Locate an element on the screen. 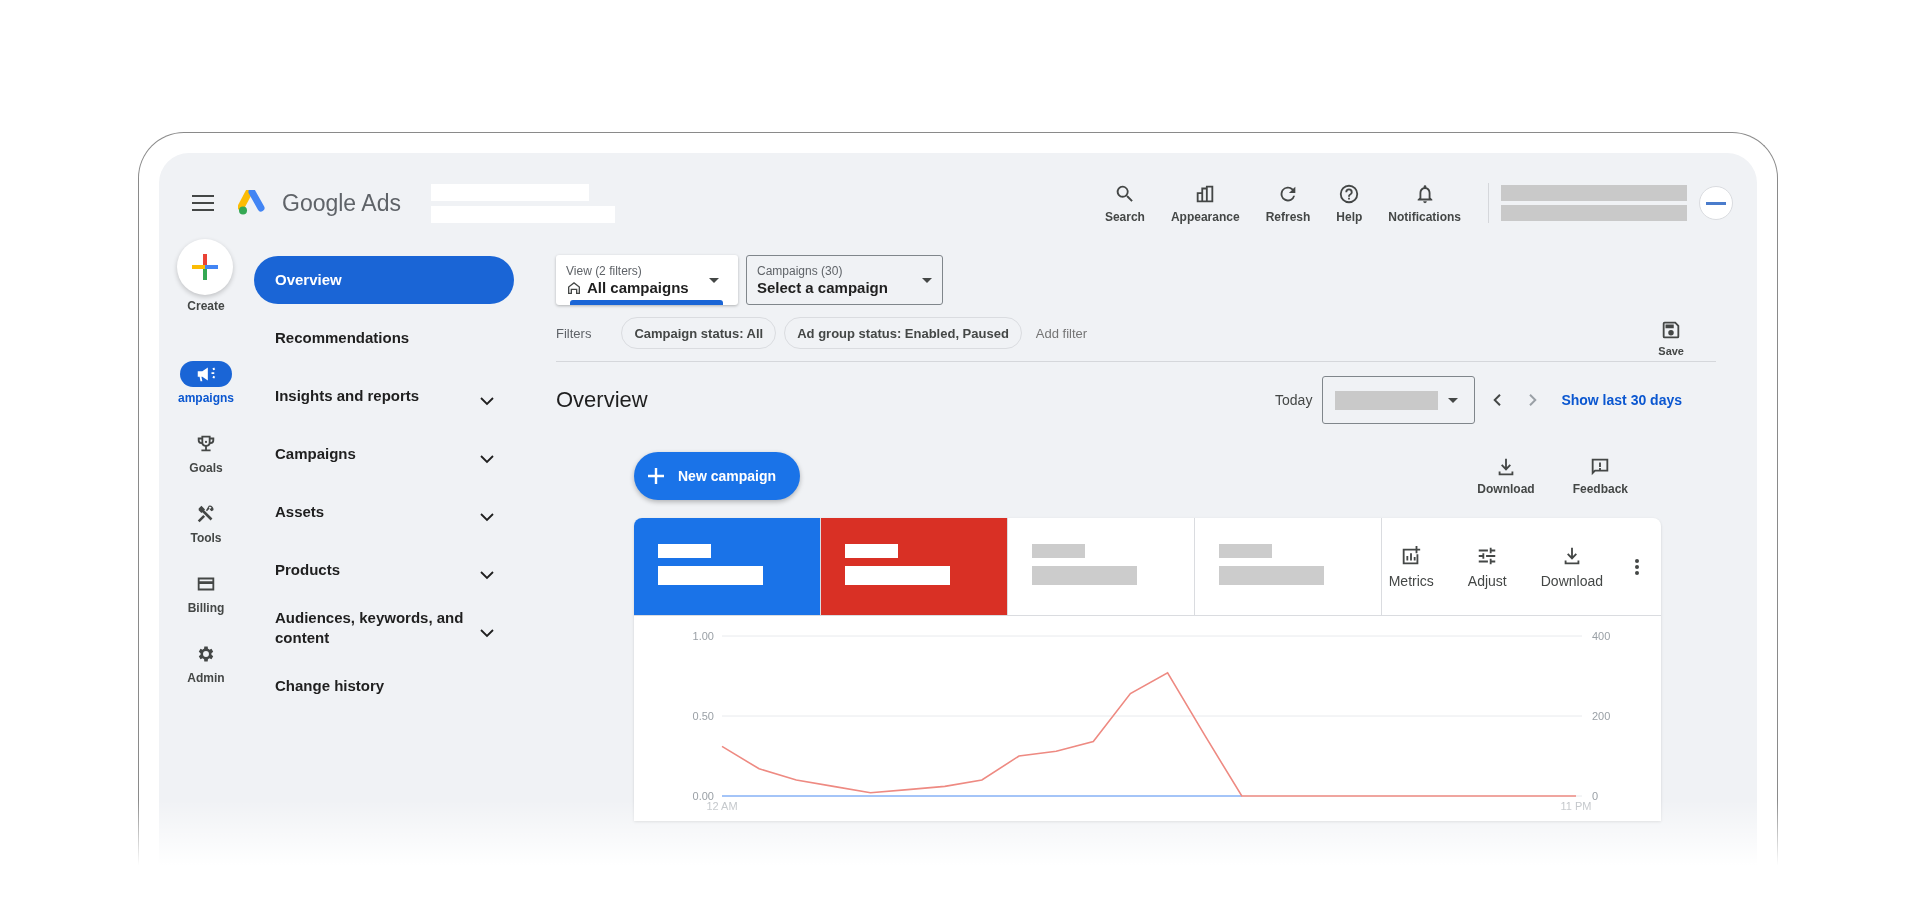 The width and height of the screenshot is (1920, 909). page-title: Overview is located at coordinates (602, 400).